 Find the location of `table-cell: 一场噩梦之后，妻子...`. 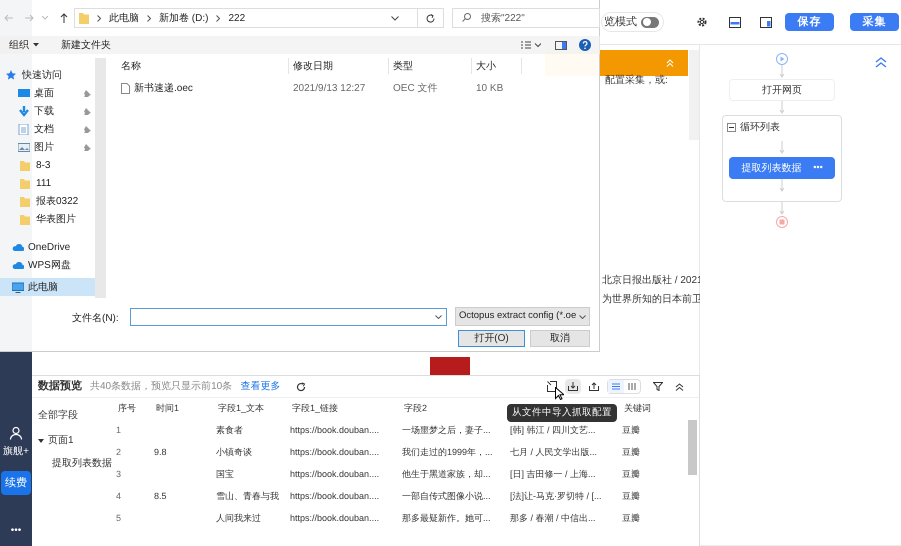

table-cell: 一场噩梦之后，妻子... is located at coordinates (446, 430).